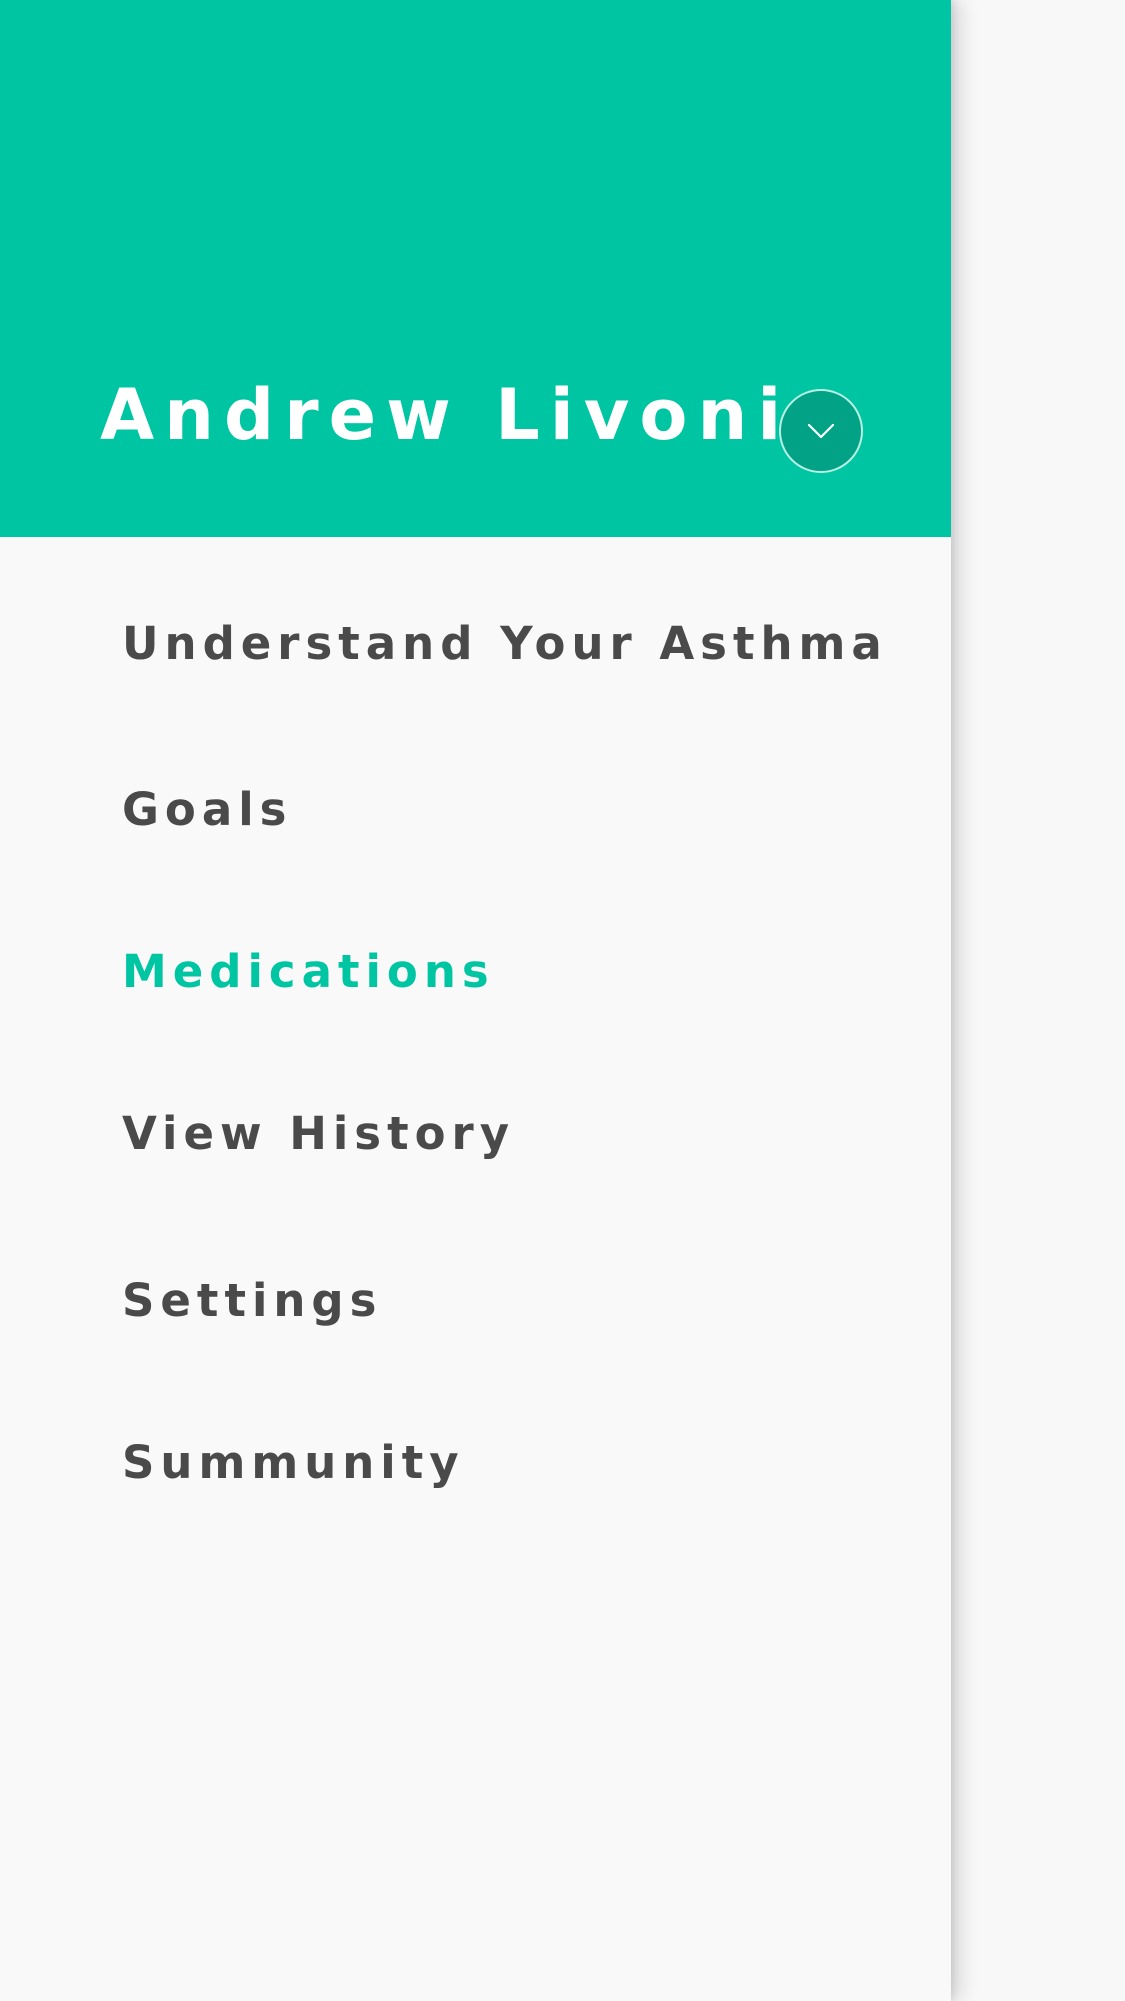 The image size is (1125, 2001). What do you see at coordinates (293, 1462) in the screenshot?
I see `menu-item-summunity: Summunity` at bounding box center [293, 1462].